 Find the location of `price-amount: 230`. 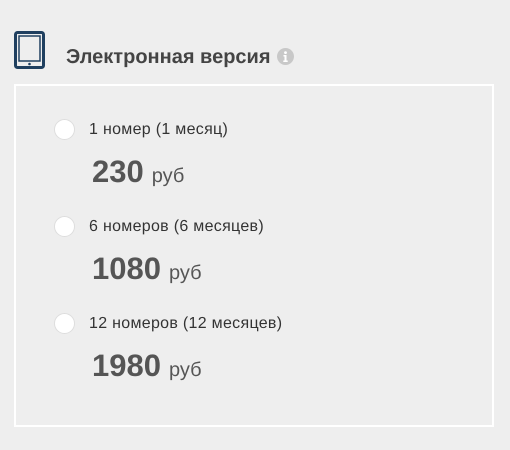

price-amount: 230 is located at coordinates (118, 172).